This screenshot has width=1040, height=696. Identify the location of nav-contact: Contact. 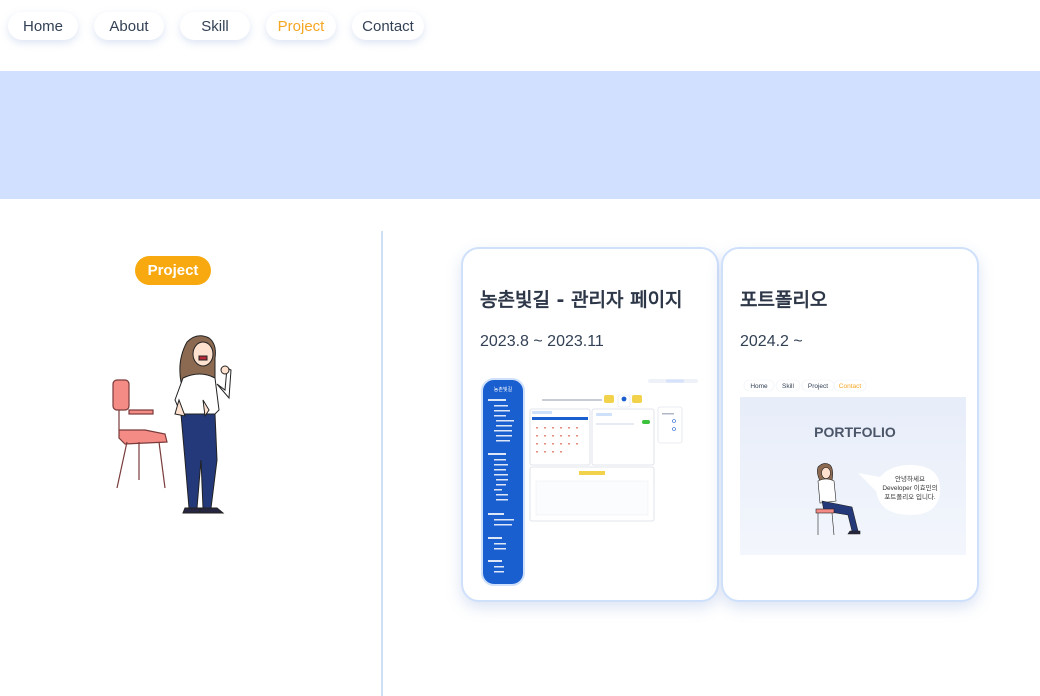
(388, 26).